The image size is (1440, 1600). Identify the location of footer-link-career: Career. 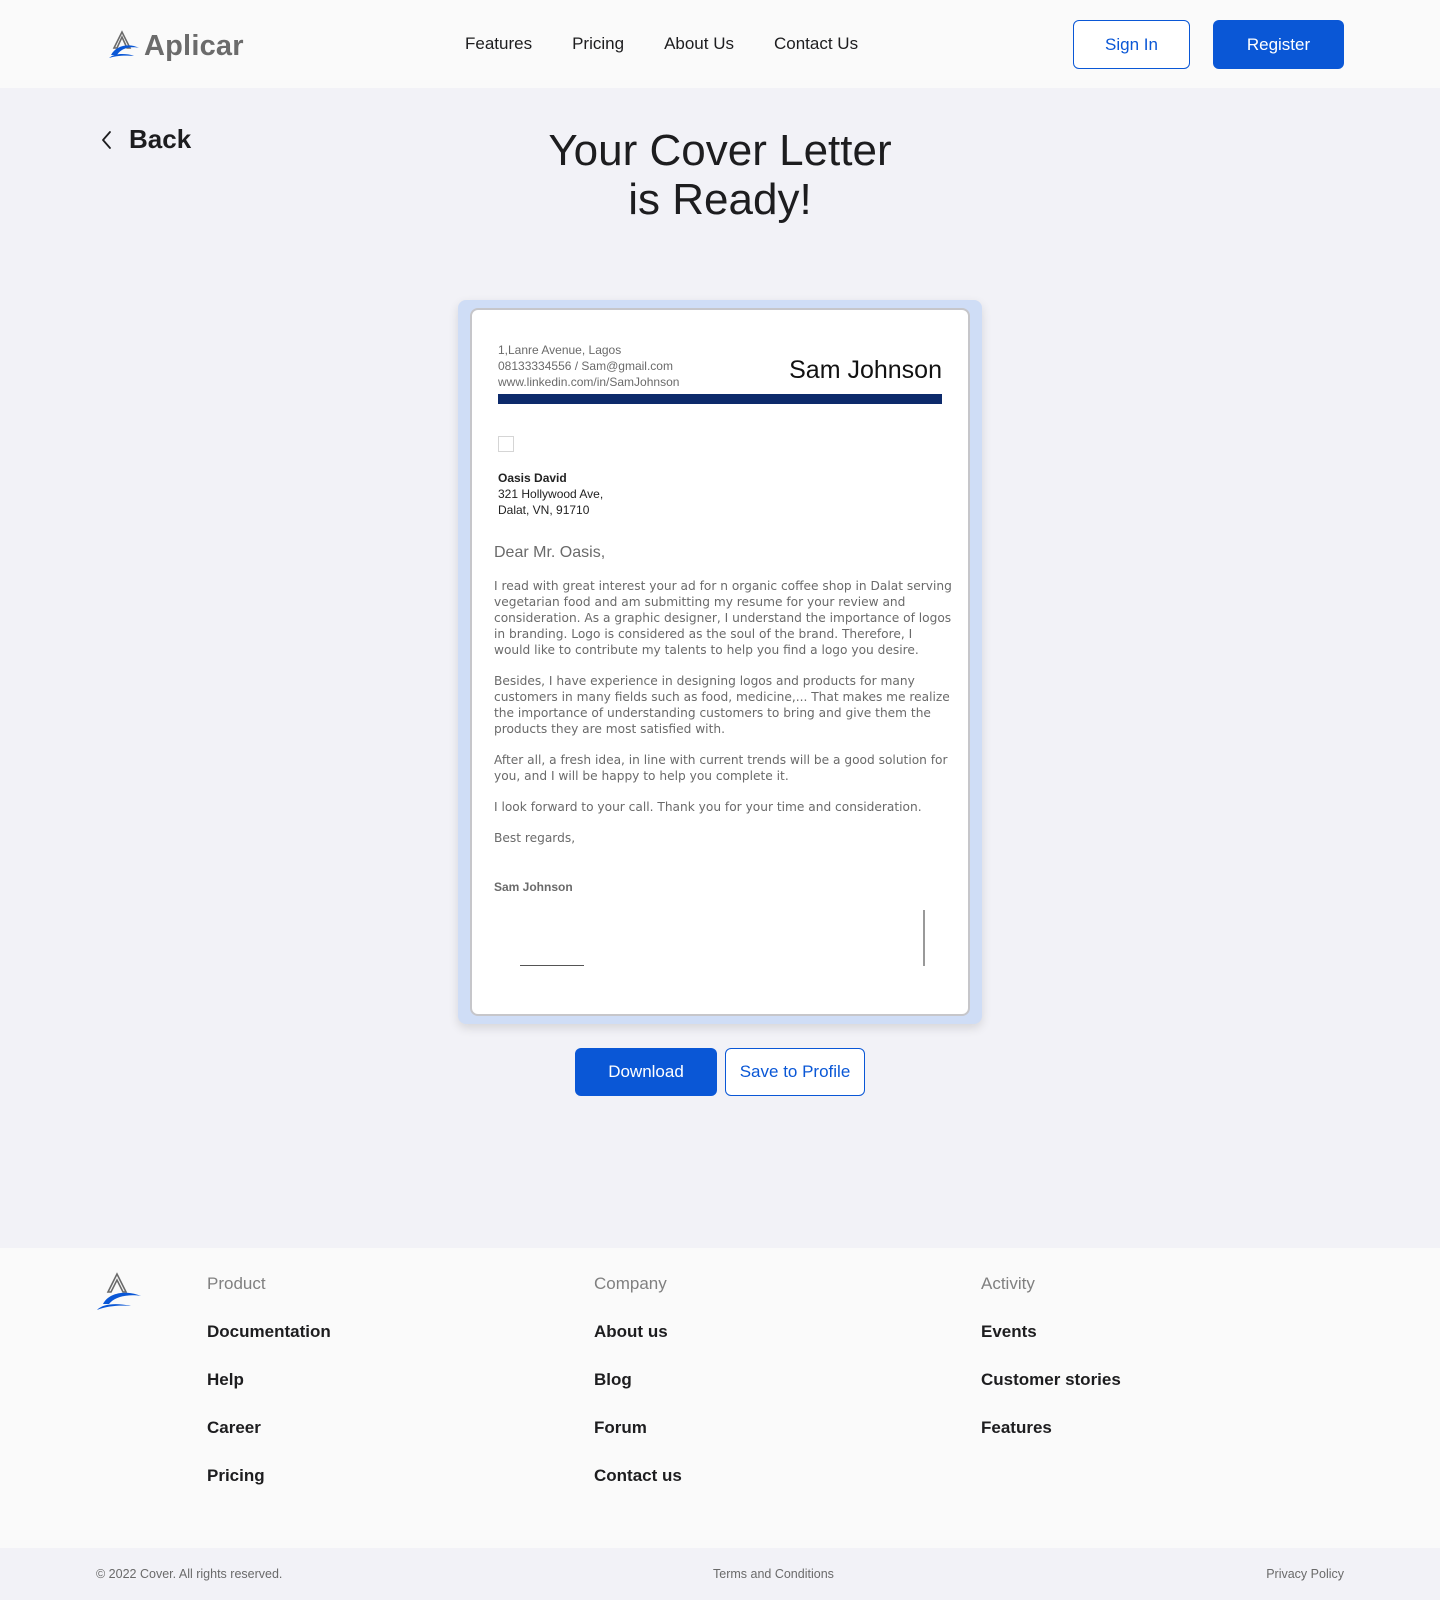
(269, 1442).